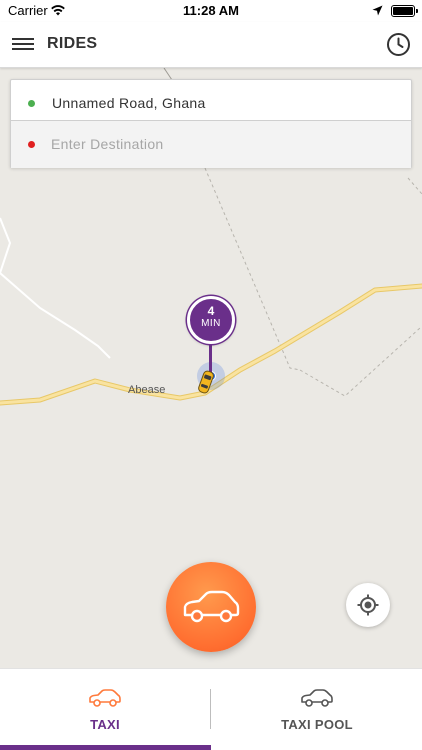  I want to click on locate-me-button, so click(368, 605).